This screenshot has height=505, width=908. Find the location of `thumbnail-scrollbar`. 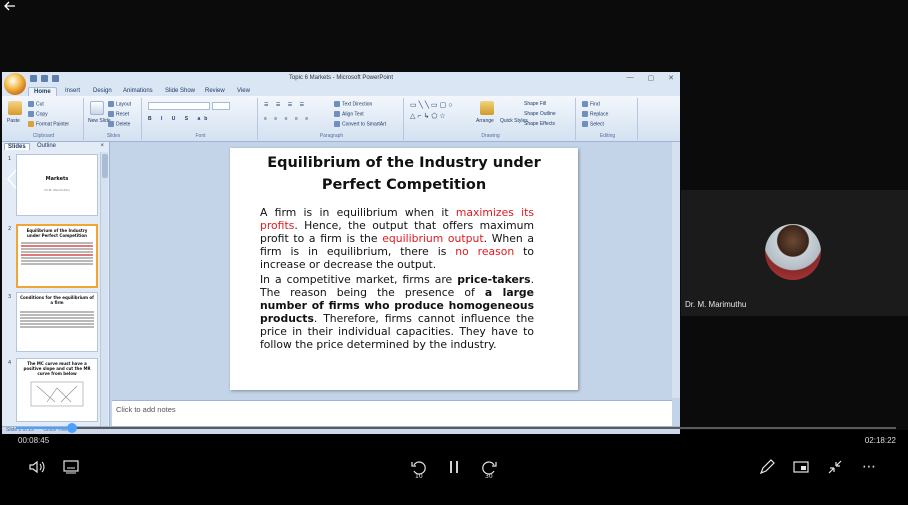

thumbnail-scrollbar is located at coordinates (104, 289).